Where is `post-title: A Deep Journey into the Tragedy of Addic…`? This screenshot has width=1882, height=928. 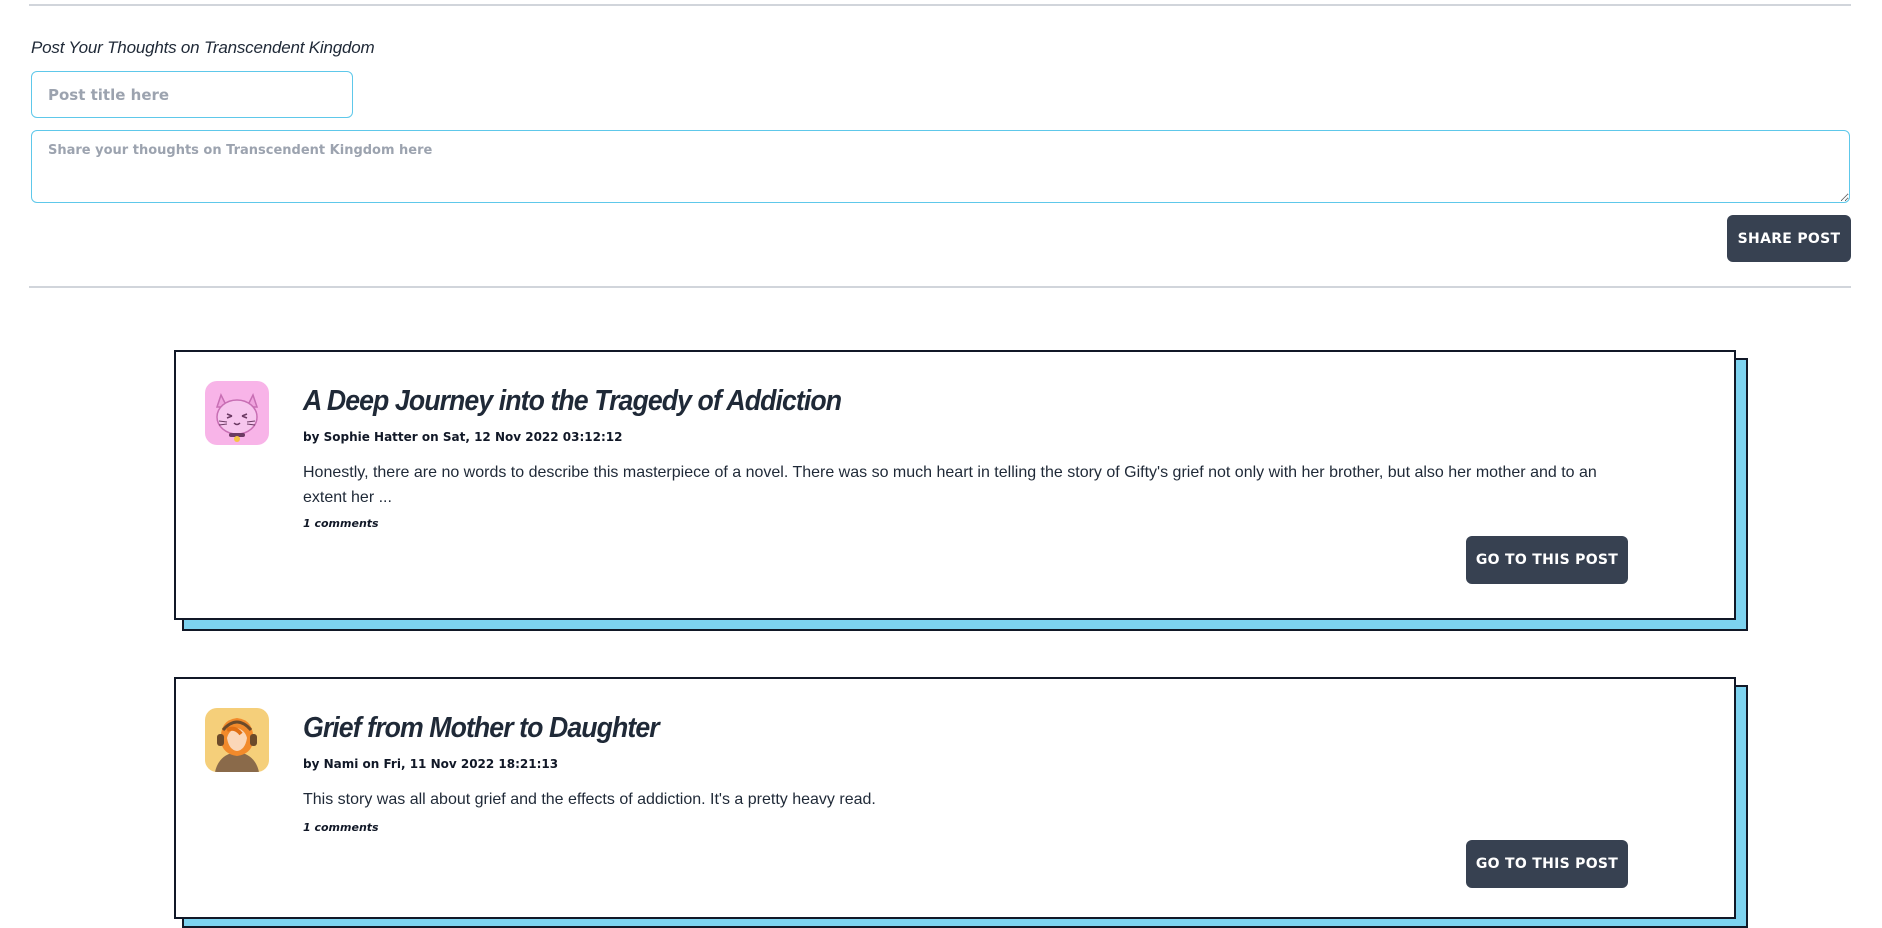
post-title: A Deep Journey into the Tragedy of Addic… is located at coordinates (572, 401).